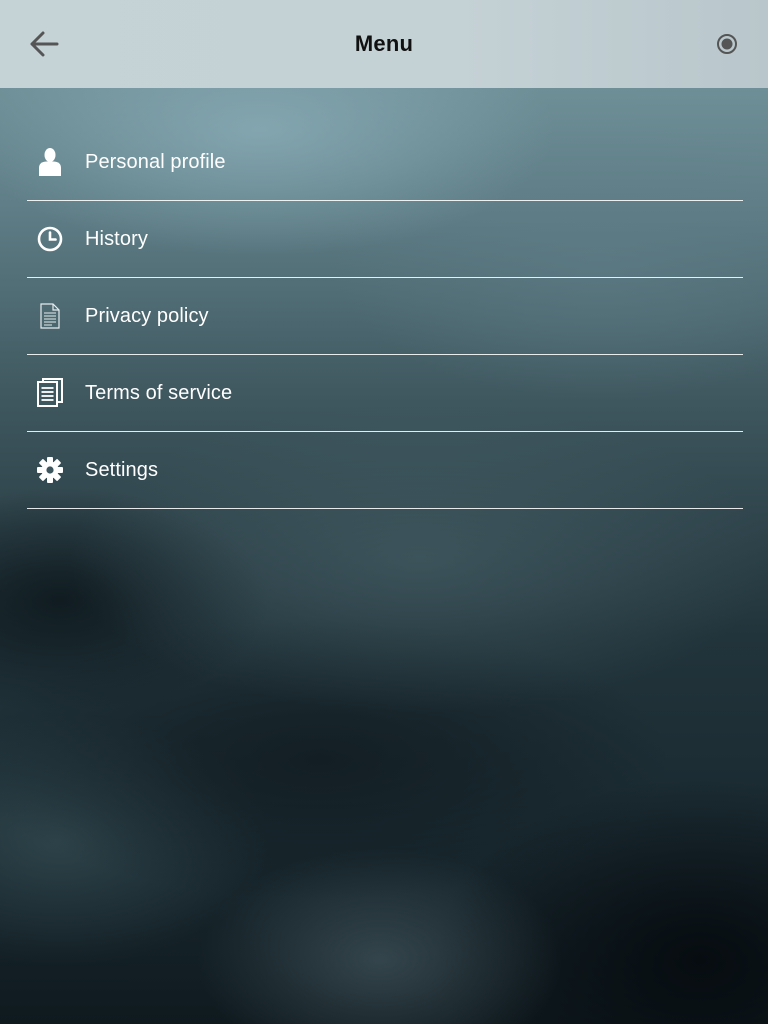  I want to click on menu-item-terms-of-service: Terms of service, so click(385, 393).